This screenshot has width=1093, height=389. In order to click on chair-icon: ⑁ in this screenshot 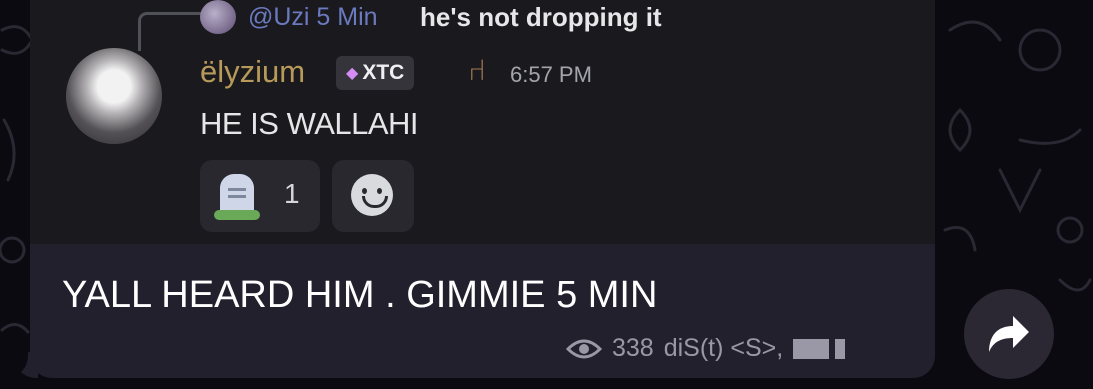, I will do `click(477, 70)`.